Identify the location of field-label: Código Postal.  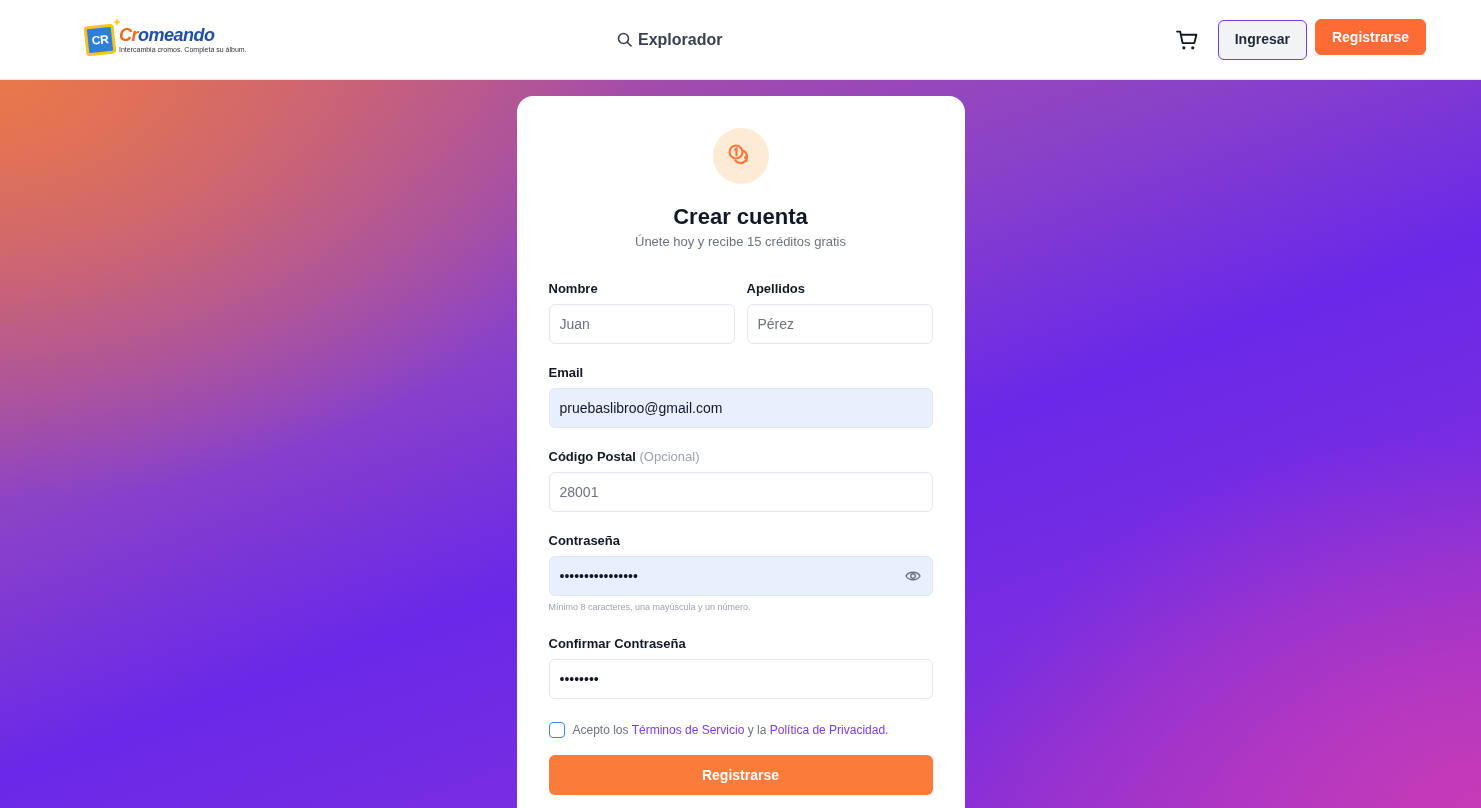
(592, 456).